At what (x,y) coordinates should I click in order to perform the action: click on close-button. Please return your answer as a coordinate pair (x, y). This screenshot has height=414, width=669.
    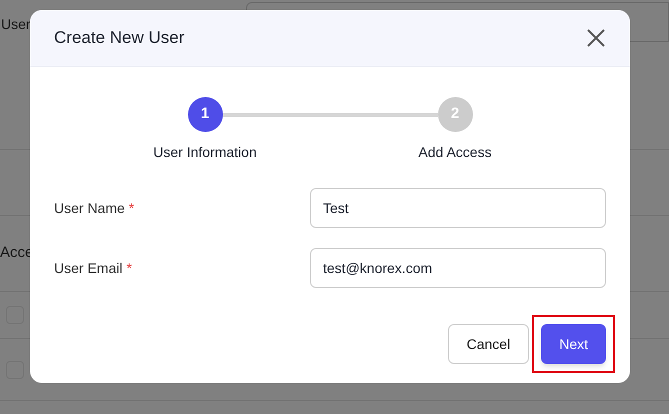
    Looking at the image, I should click on (596, 38).